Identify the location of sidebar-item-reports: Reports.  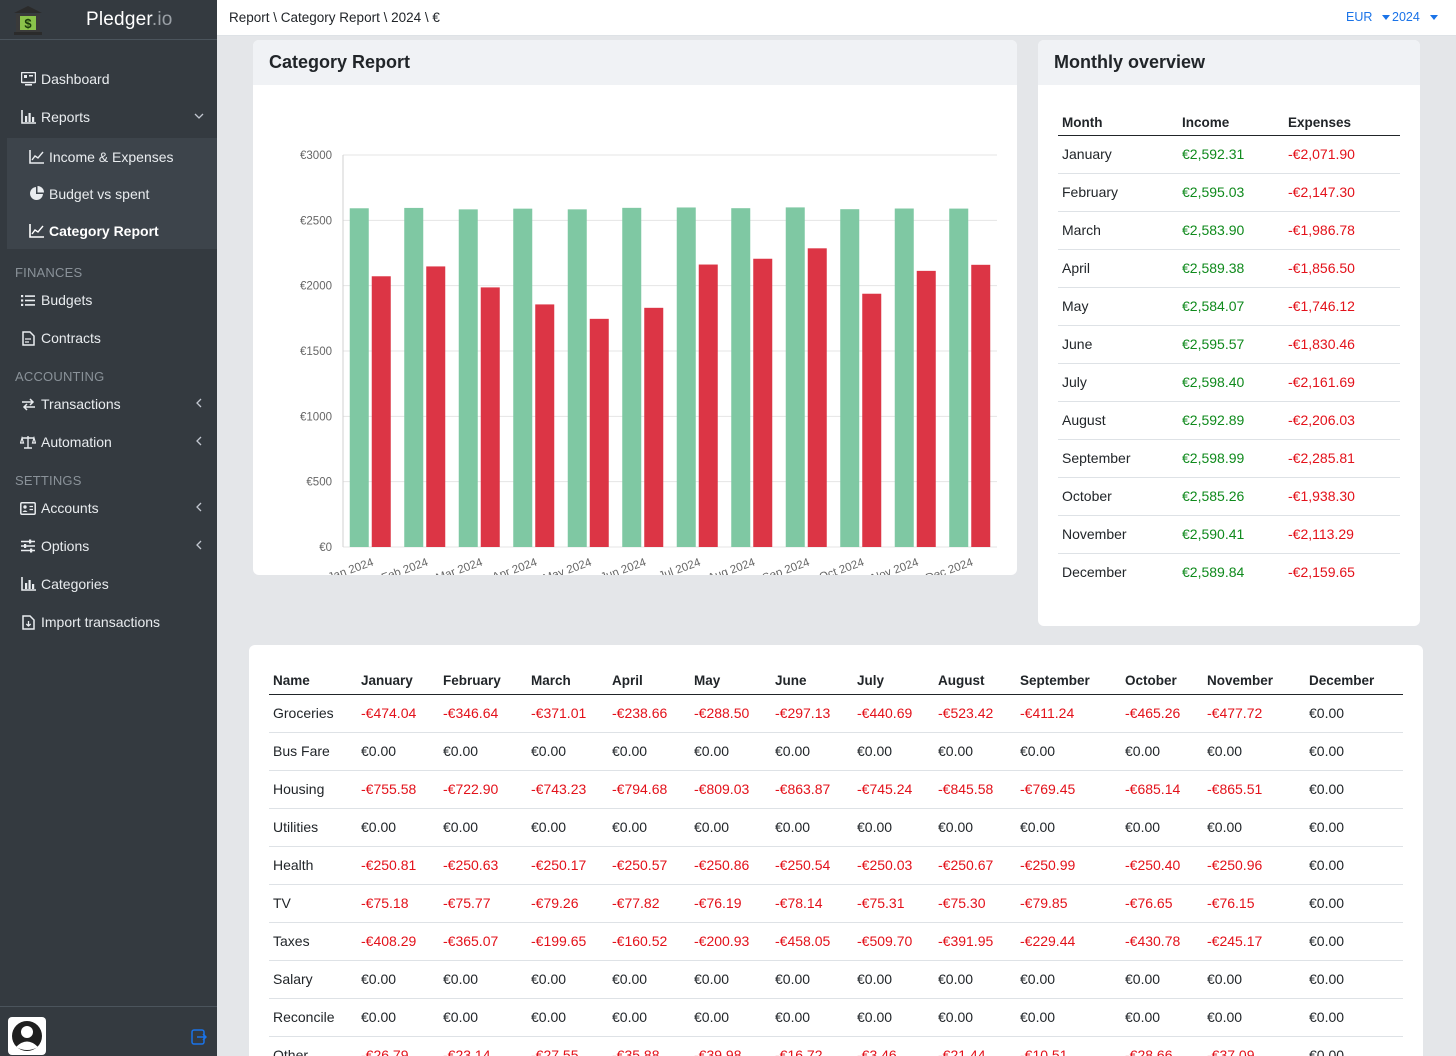
(108, 117).